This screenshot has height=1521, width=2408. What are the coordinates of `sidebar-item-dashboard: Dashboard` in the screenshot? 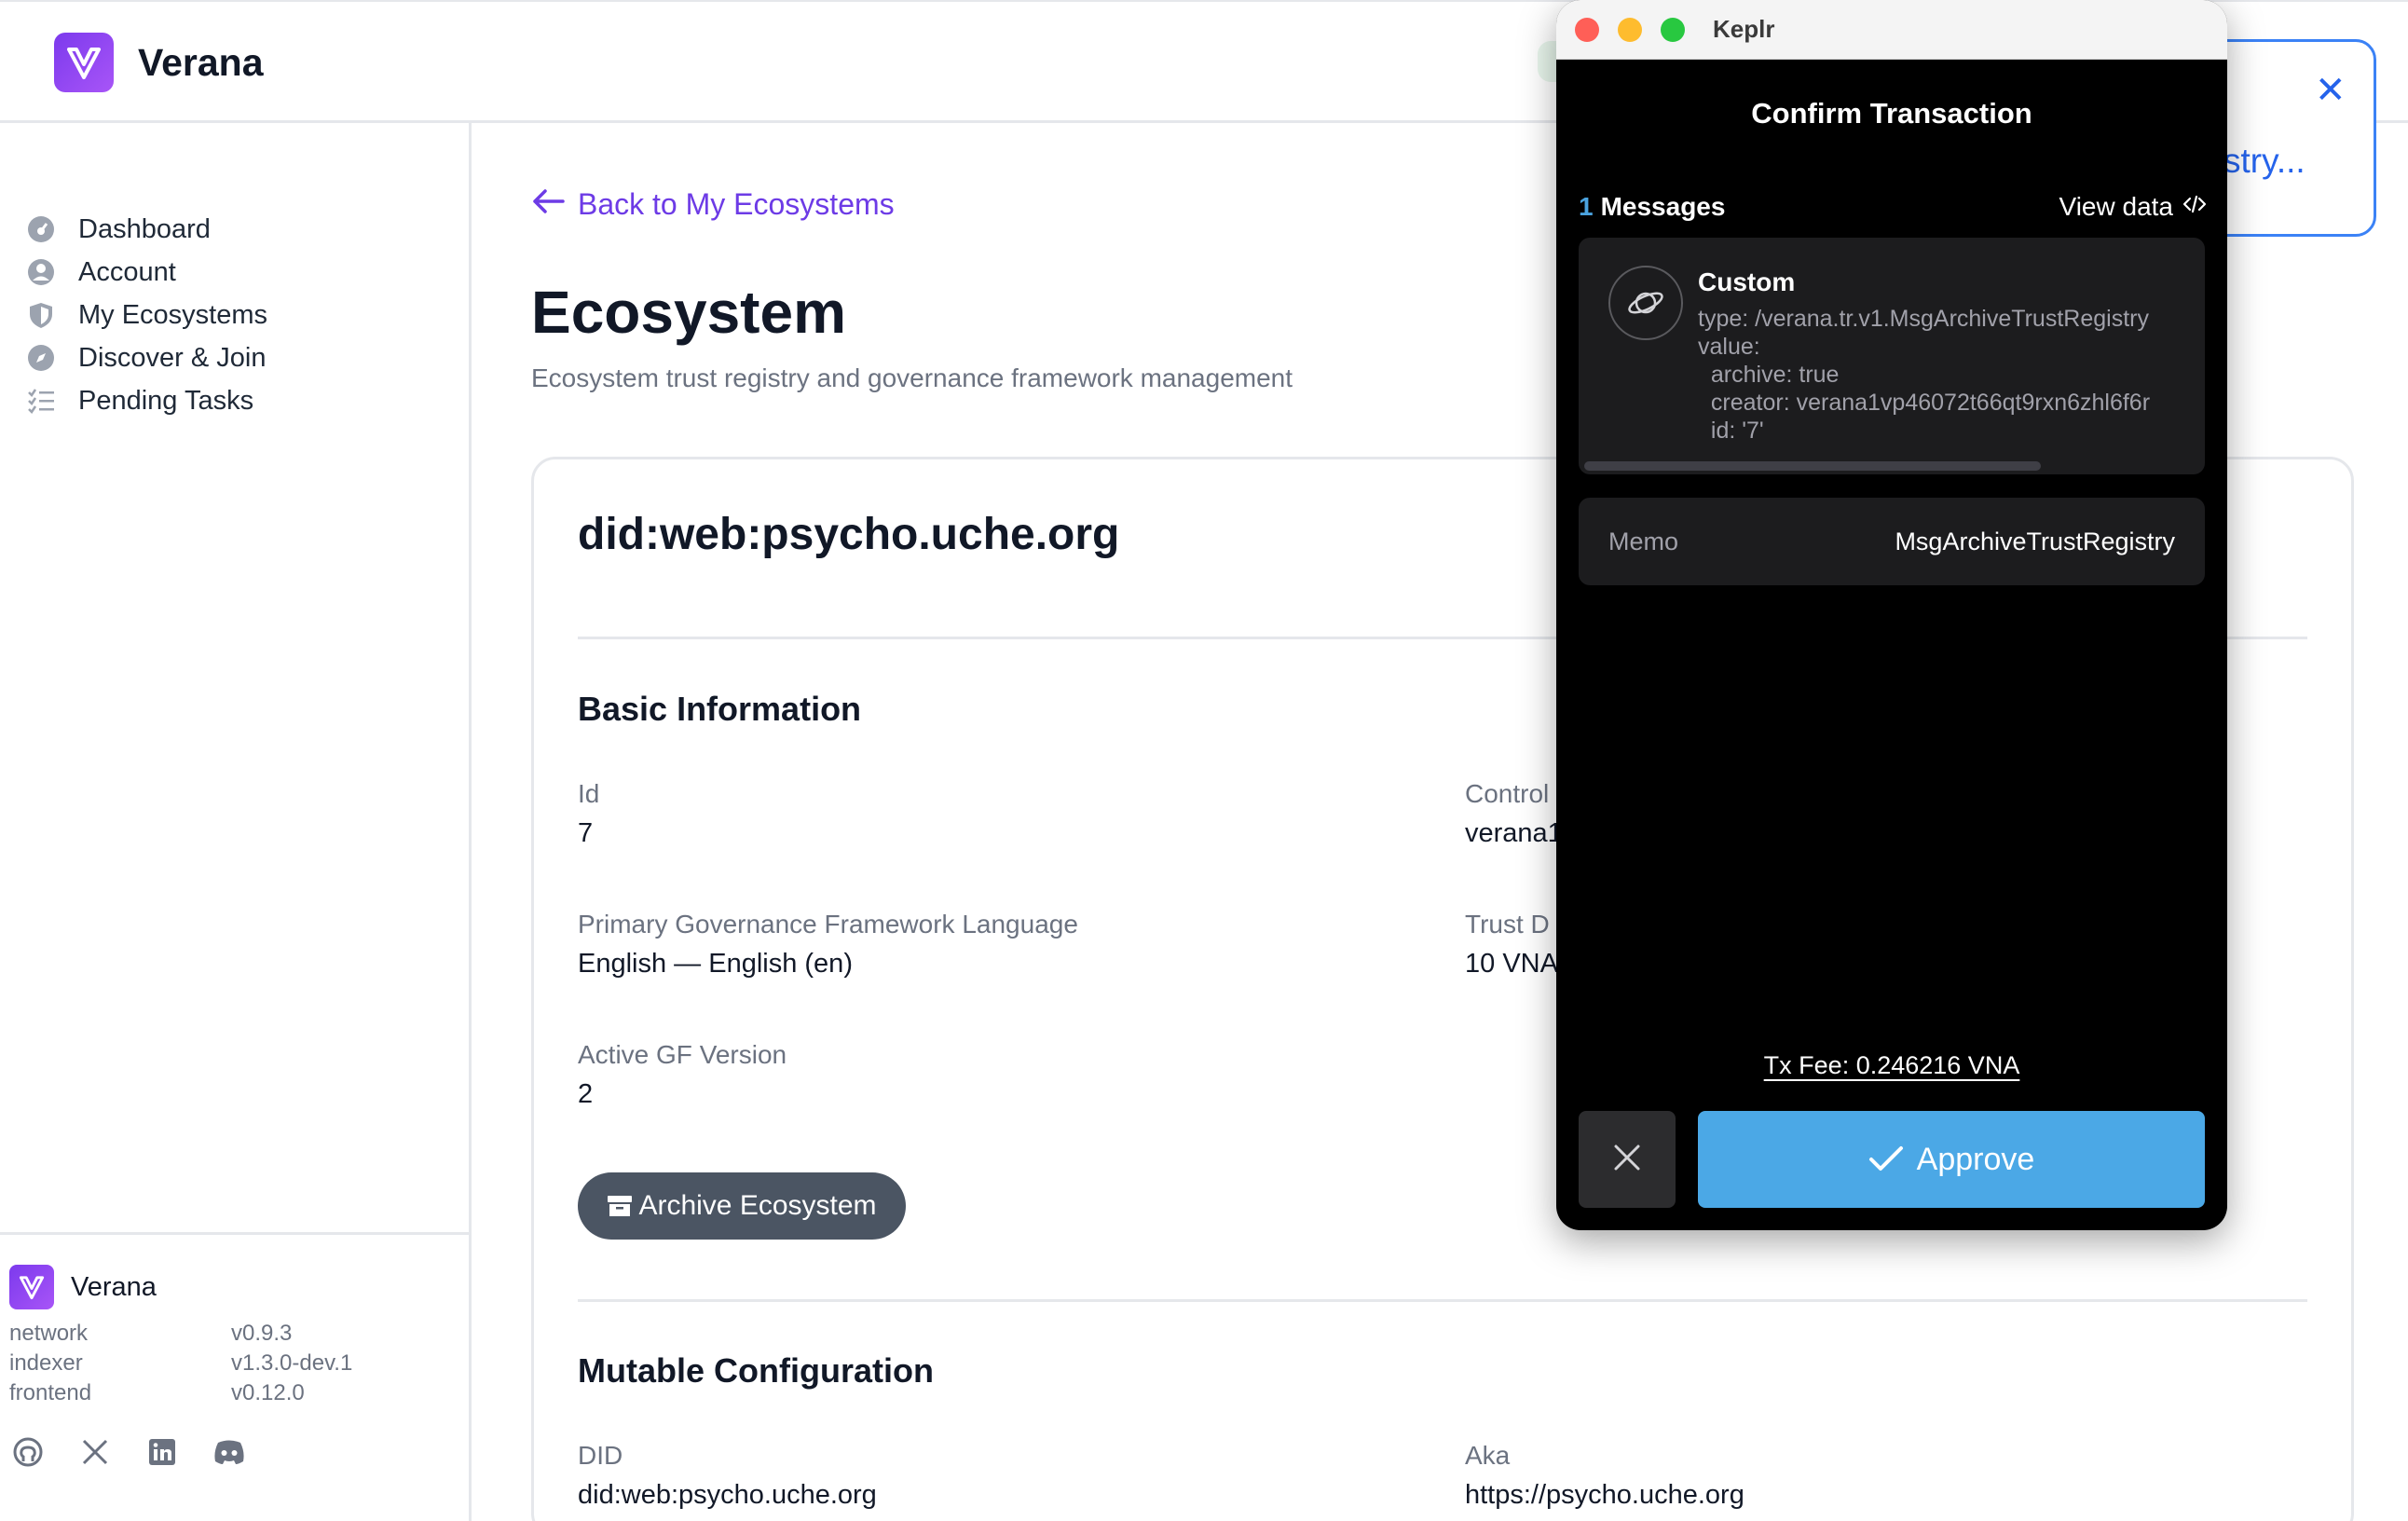 It's located at (118, 229).